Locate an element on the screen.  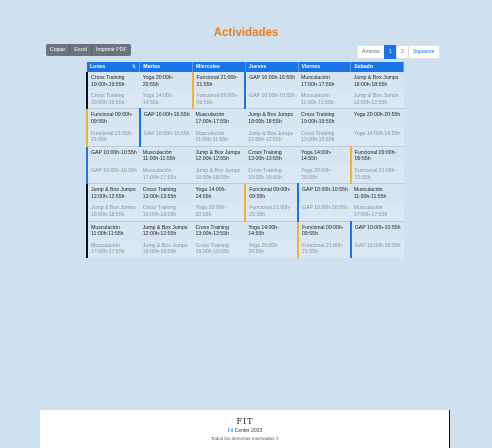
export-button-group: Copiar Excel Imprimir PDF is located at coordinates (88, 50).